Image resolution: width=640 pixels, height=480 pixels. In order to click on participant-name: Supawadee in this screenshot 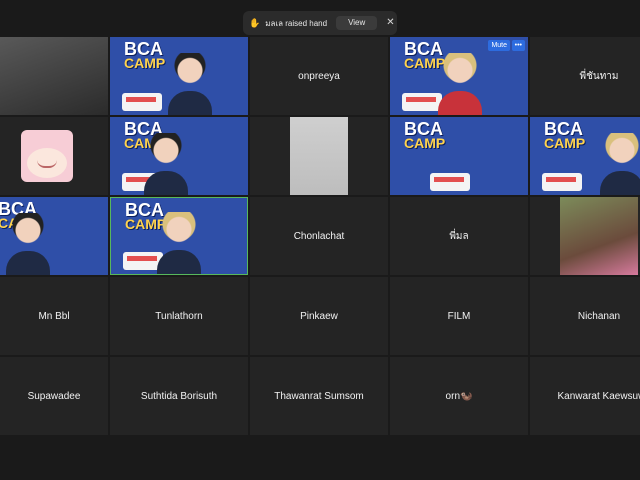, I will do `click(54, 396)`.